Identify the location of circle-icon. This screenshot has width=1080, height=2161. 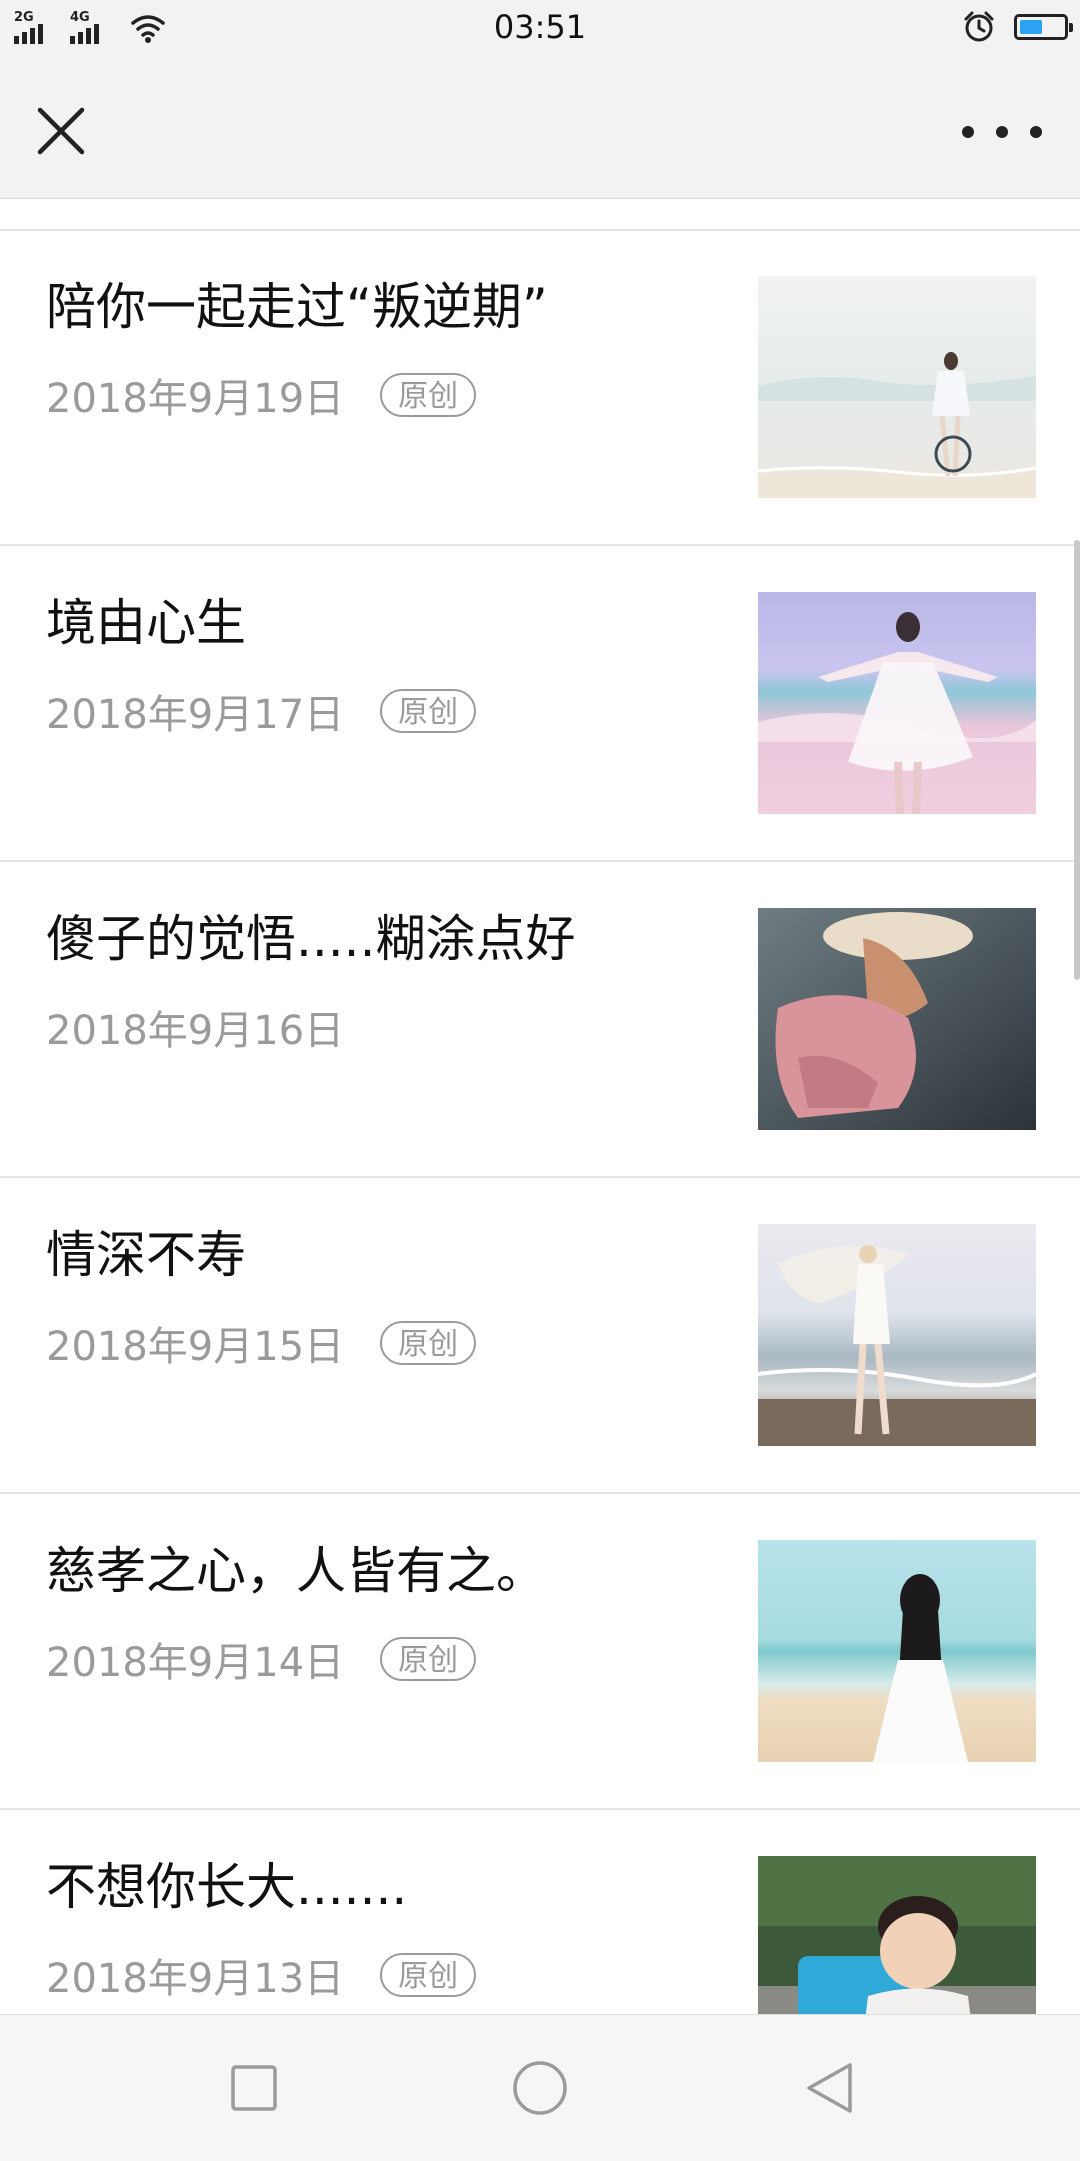
(540, 2088).